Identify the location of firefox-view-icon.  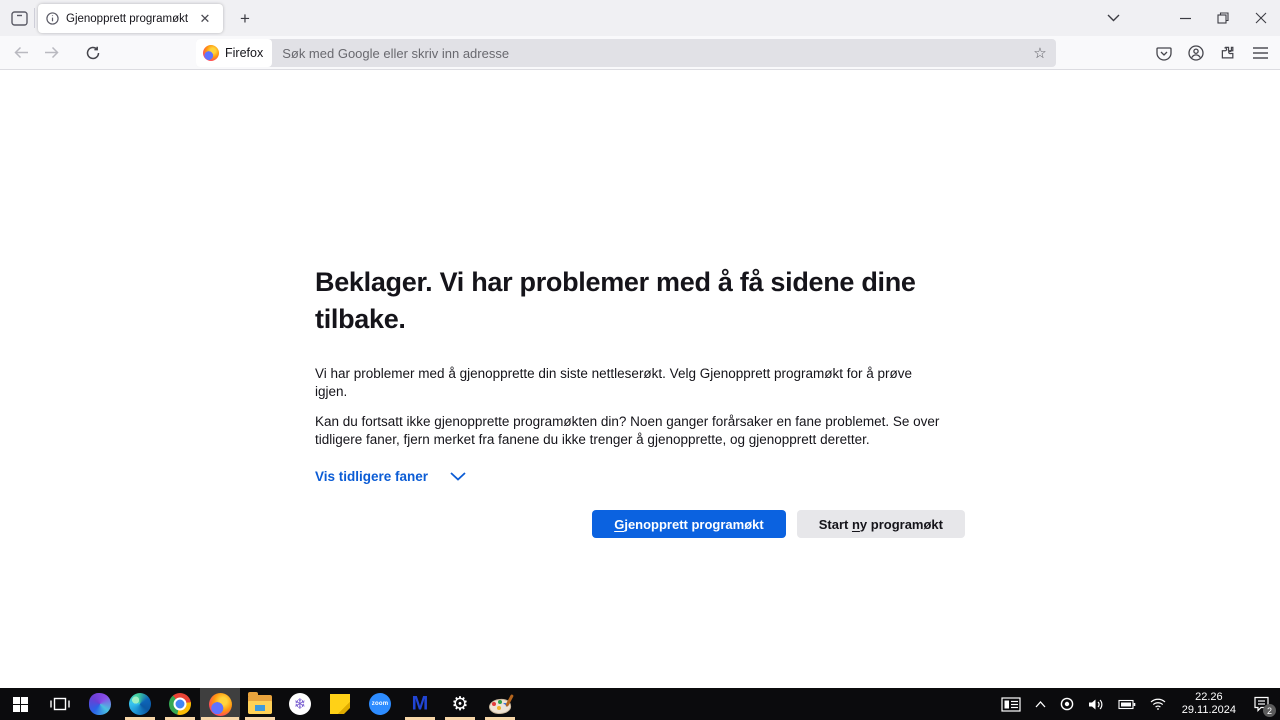
(19, 18).